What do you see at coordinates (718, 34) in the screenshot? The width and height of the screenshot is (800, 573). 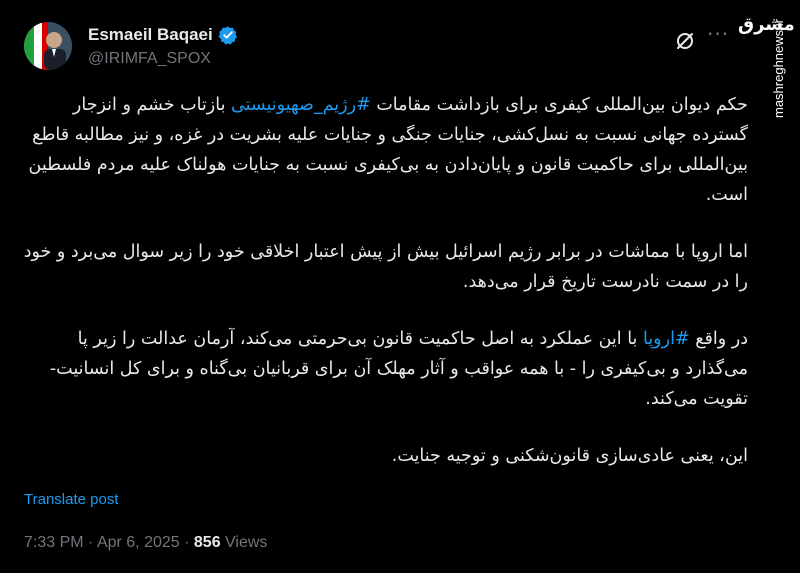 I see `more-options-icon: ···` at bounding box center [718, 34].